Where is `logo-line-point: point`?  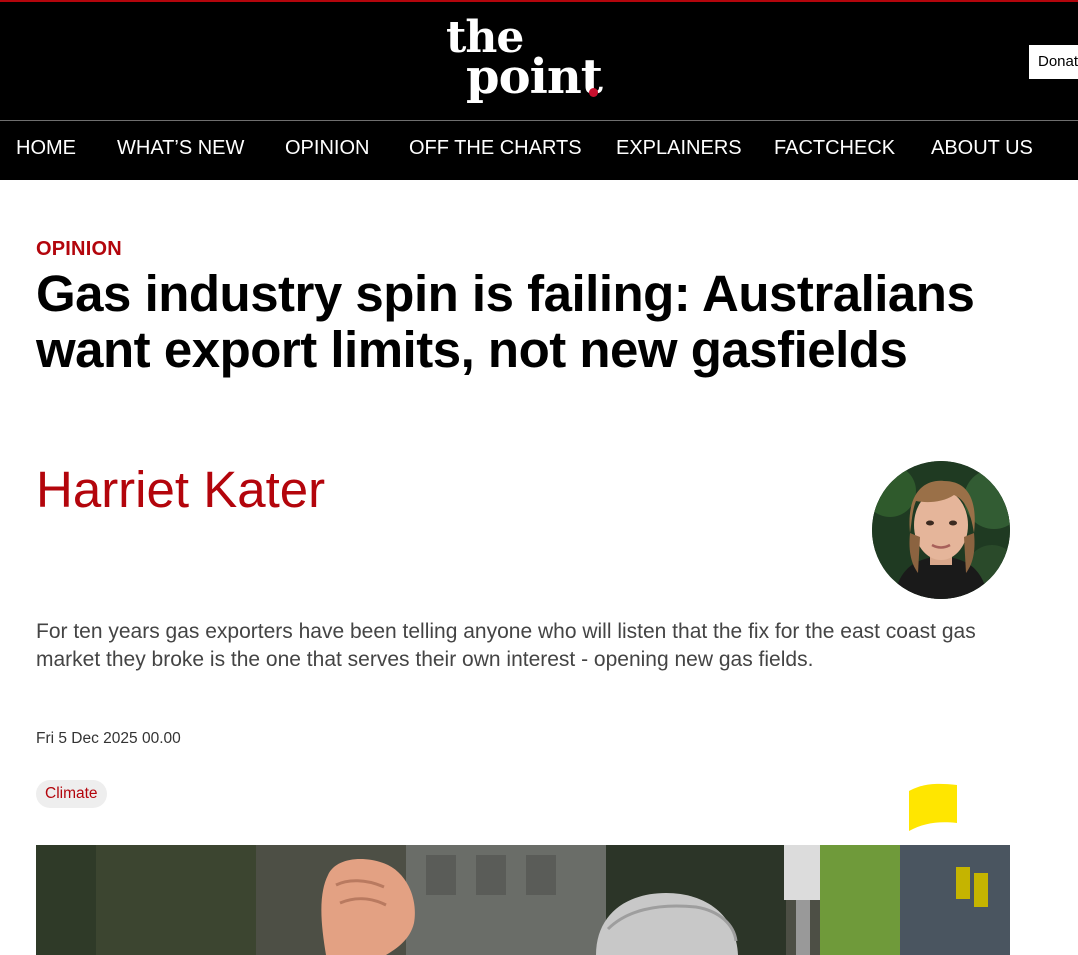
logo-line-point: point is located at coordinates (534, 77).